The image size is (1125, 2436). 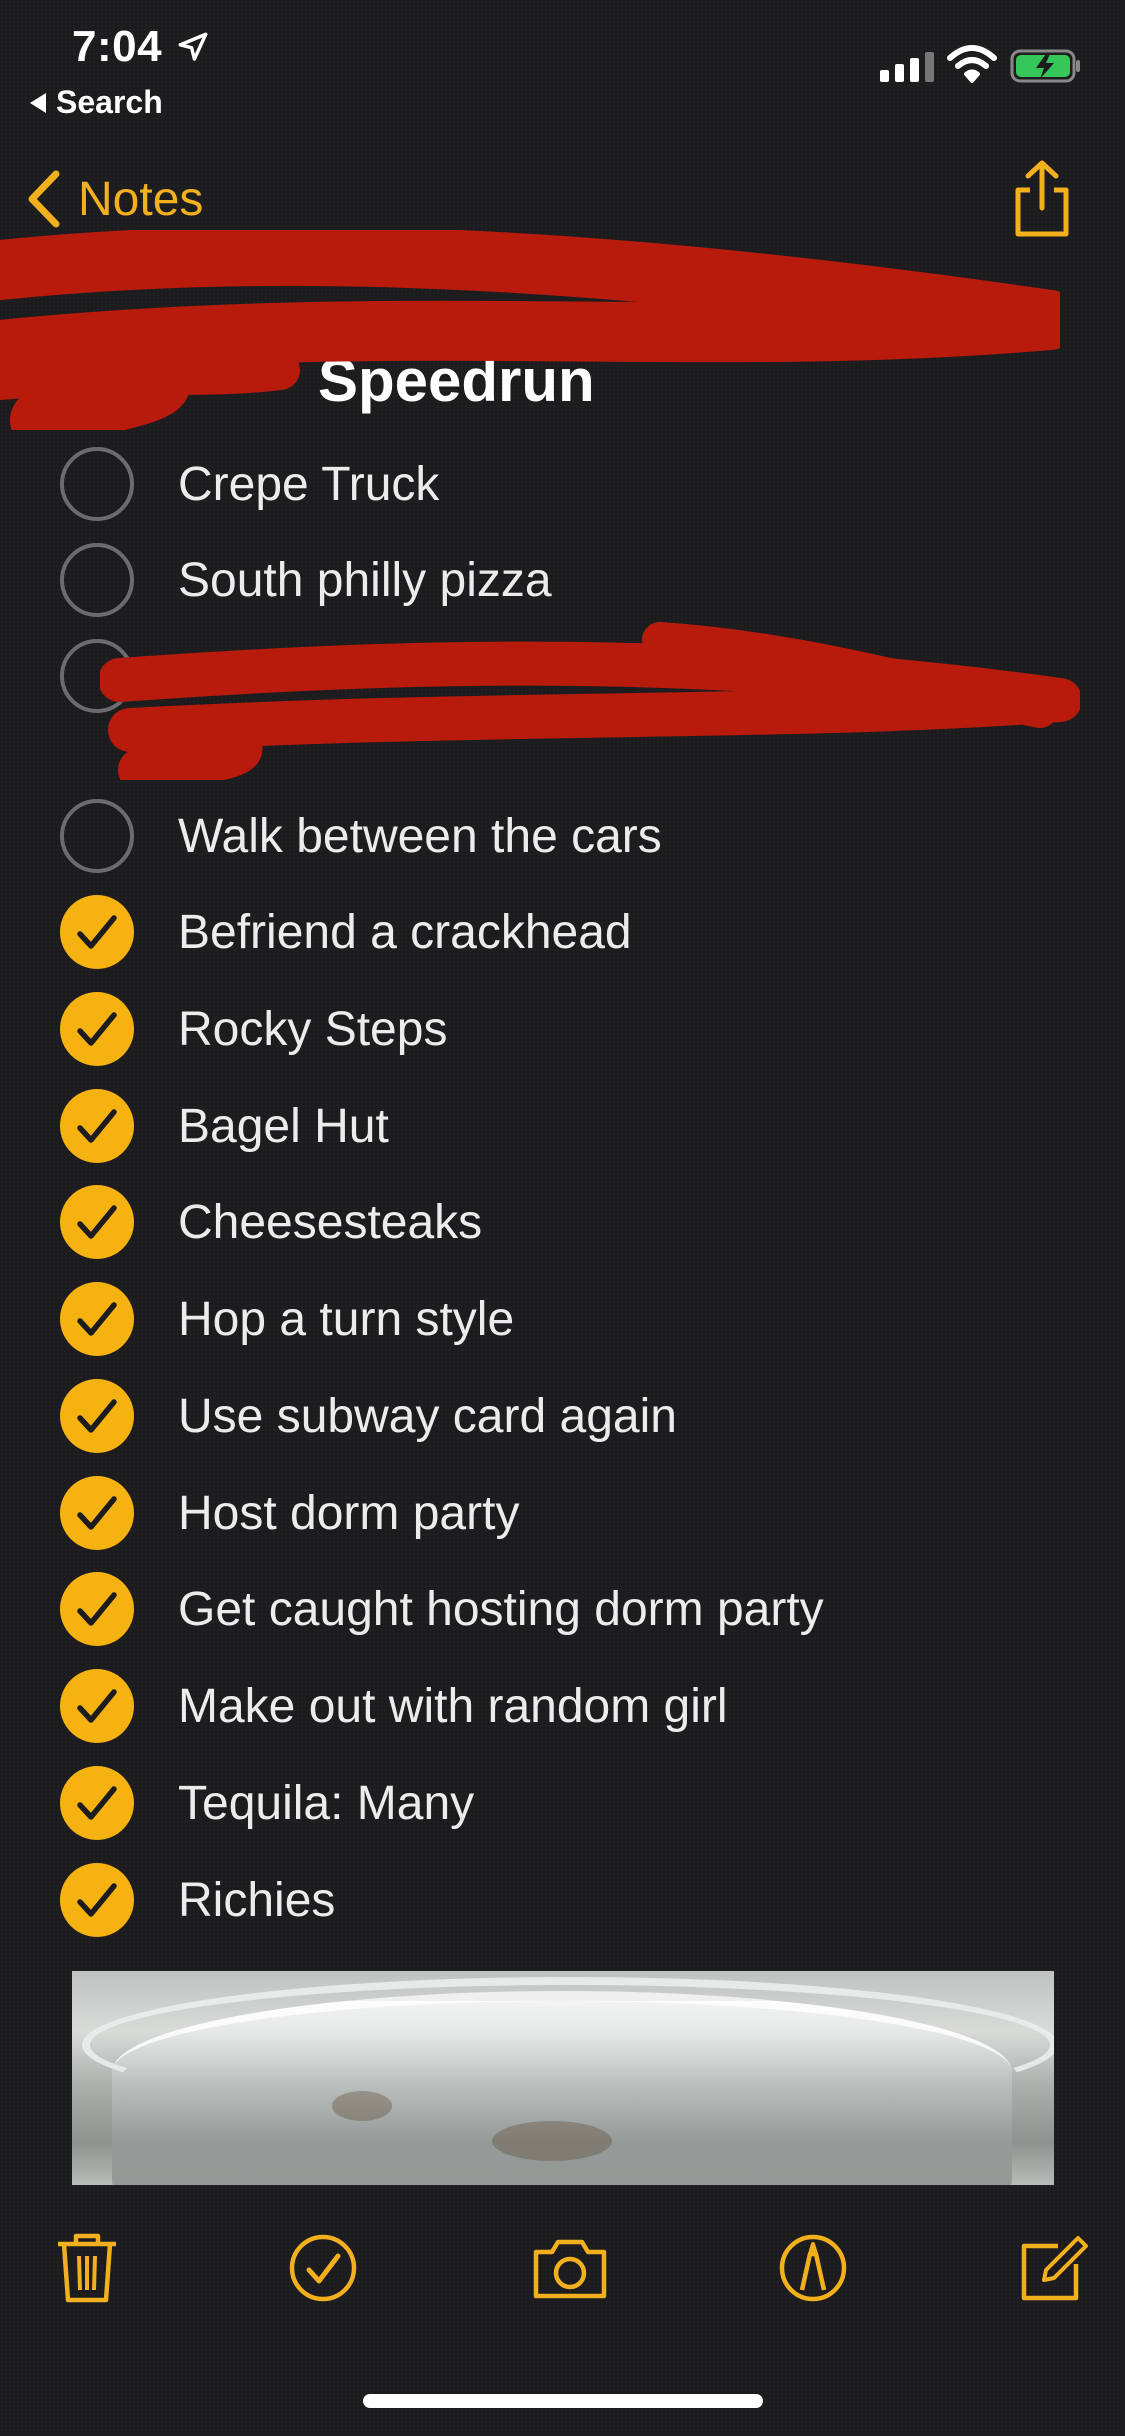 I want to click on checklist-item: Cheesesteaks, so click(x=271, y=1222).